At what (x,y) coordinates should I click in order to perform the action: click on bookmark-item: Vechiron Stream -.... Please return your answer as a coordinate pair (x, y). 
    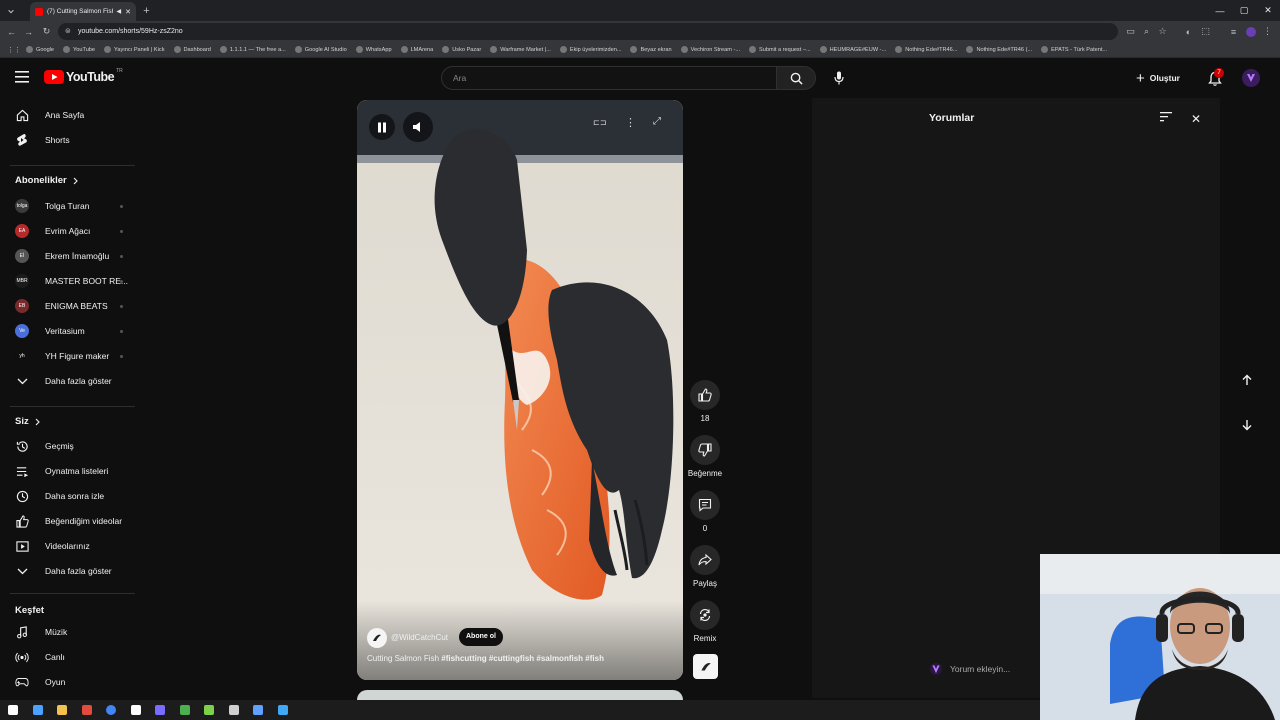
    Looking at the image, I should click on (710, 49).